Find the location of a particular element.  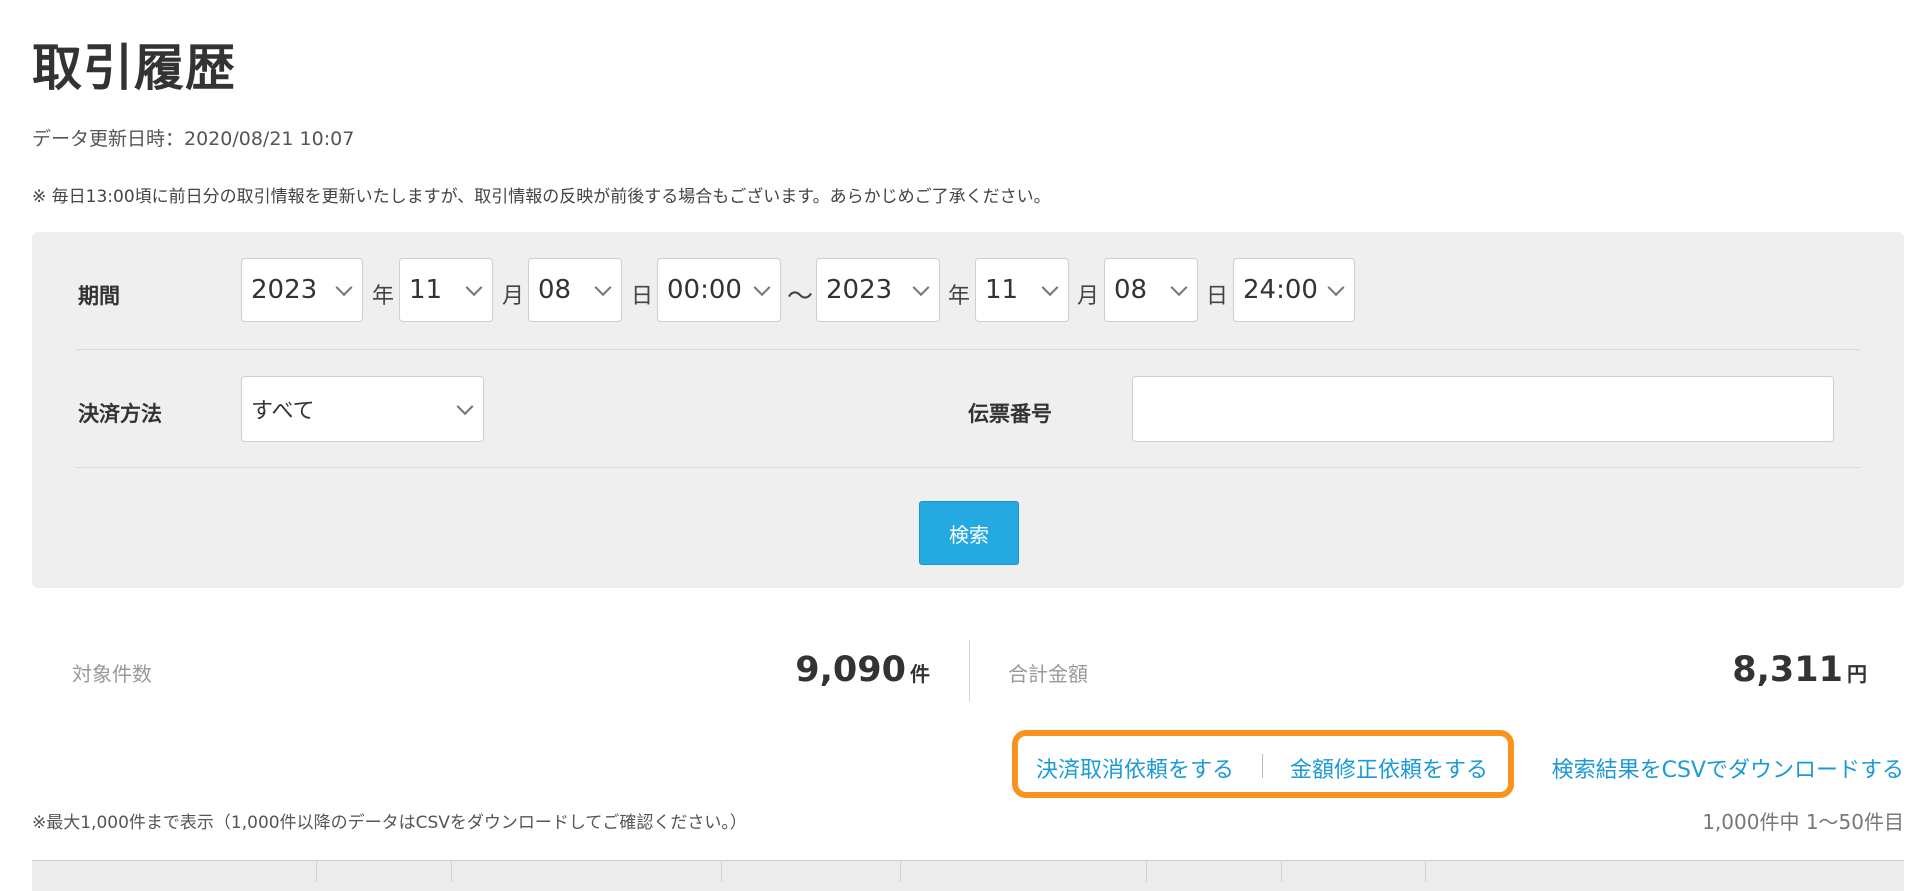

to-month-value: 11 is located at coordinates (1002, 290).